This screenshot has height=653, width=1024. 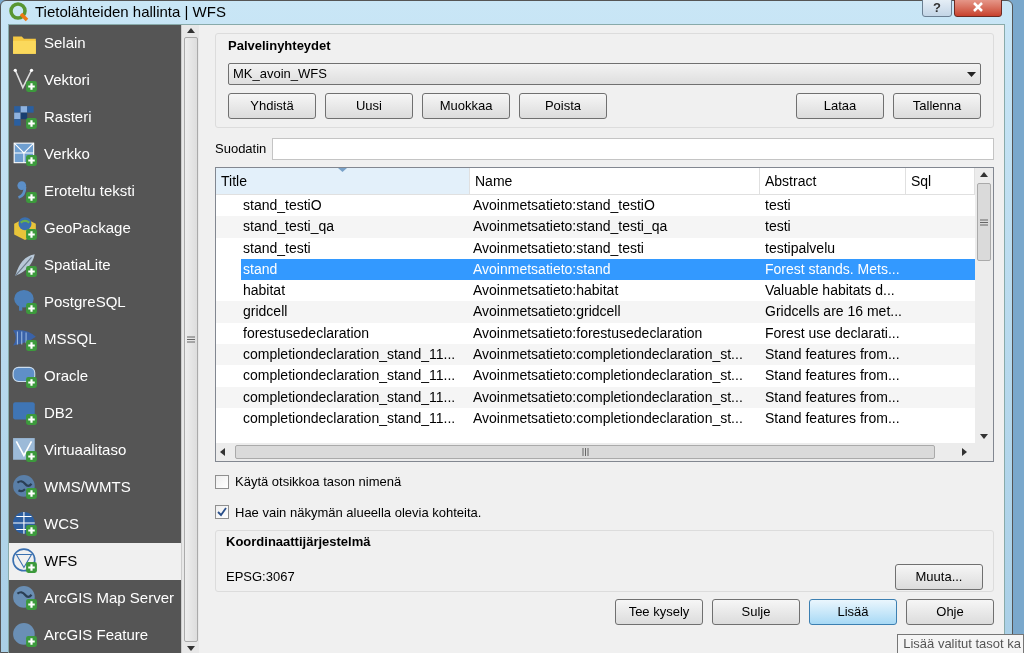 I want to click on connection-dropdown: MK_avoin_WFS, so click(x=604, y=74).